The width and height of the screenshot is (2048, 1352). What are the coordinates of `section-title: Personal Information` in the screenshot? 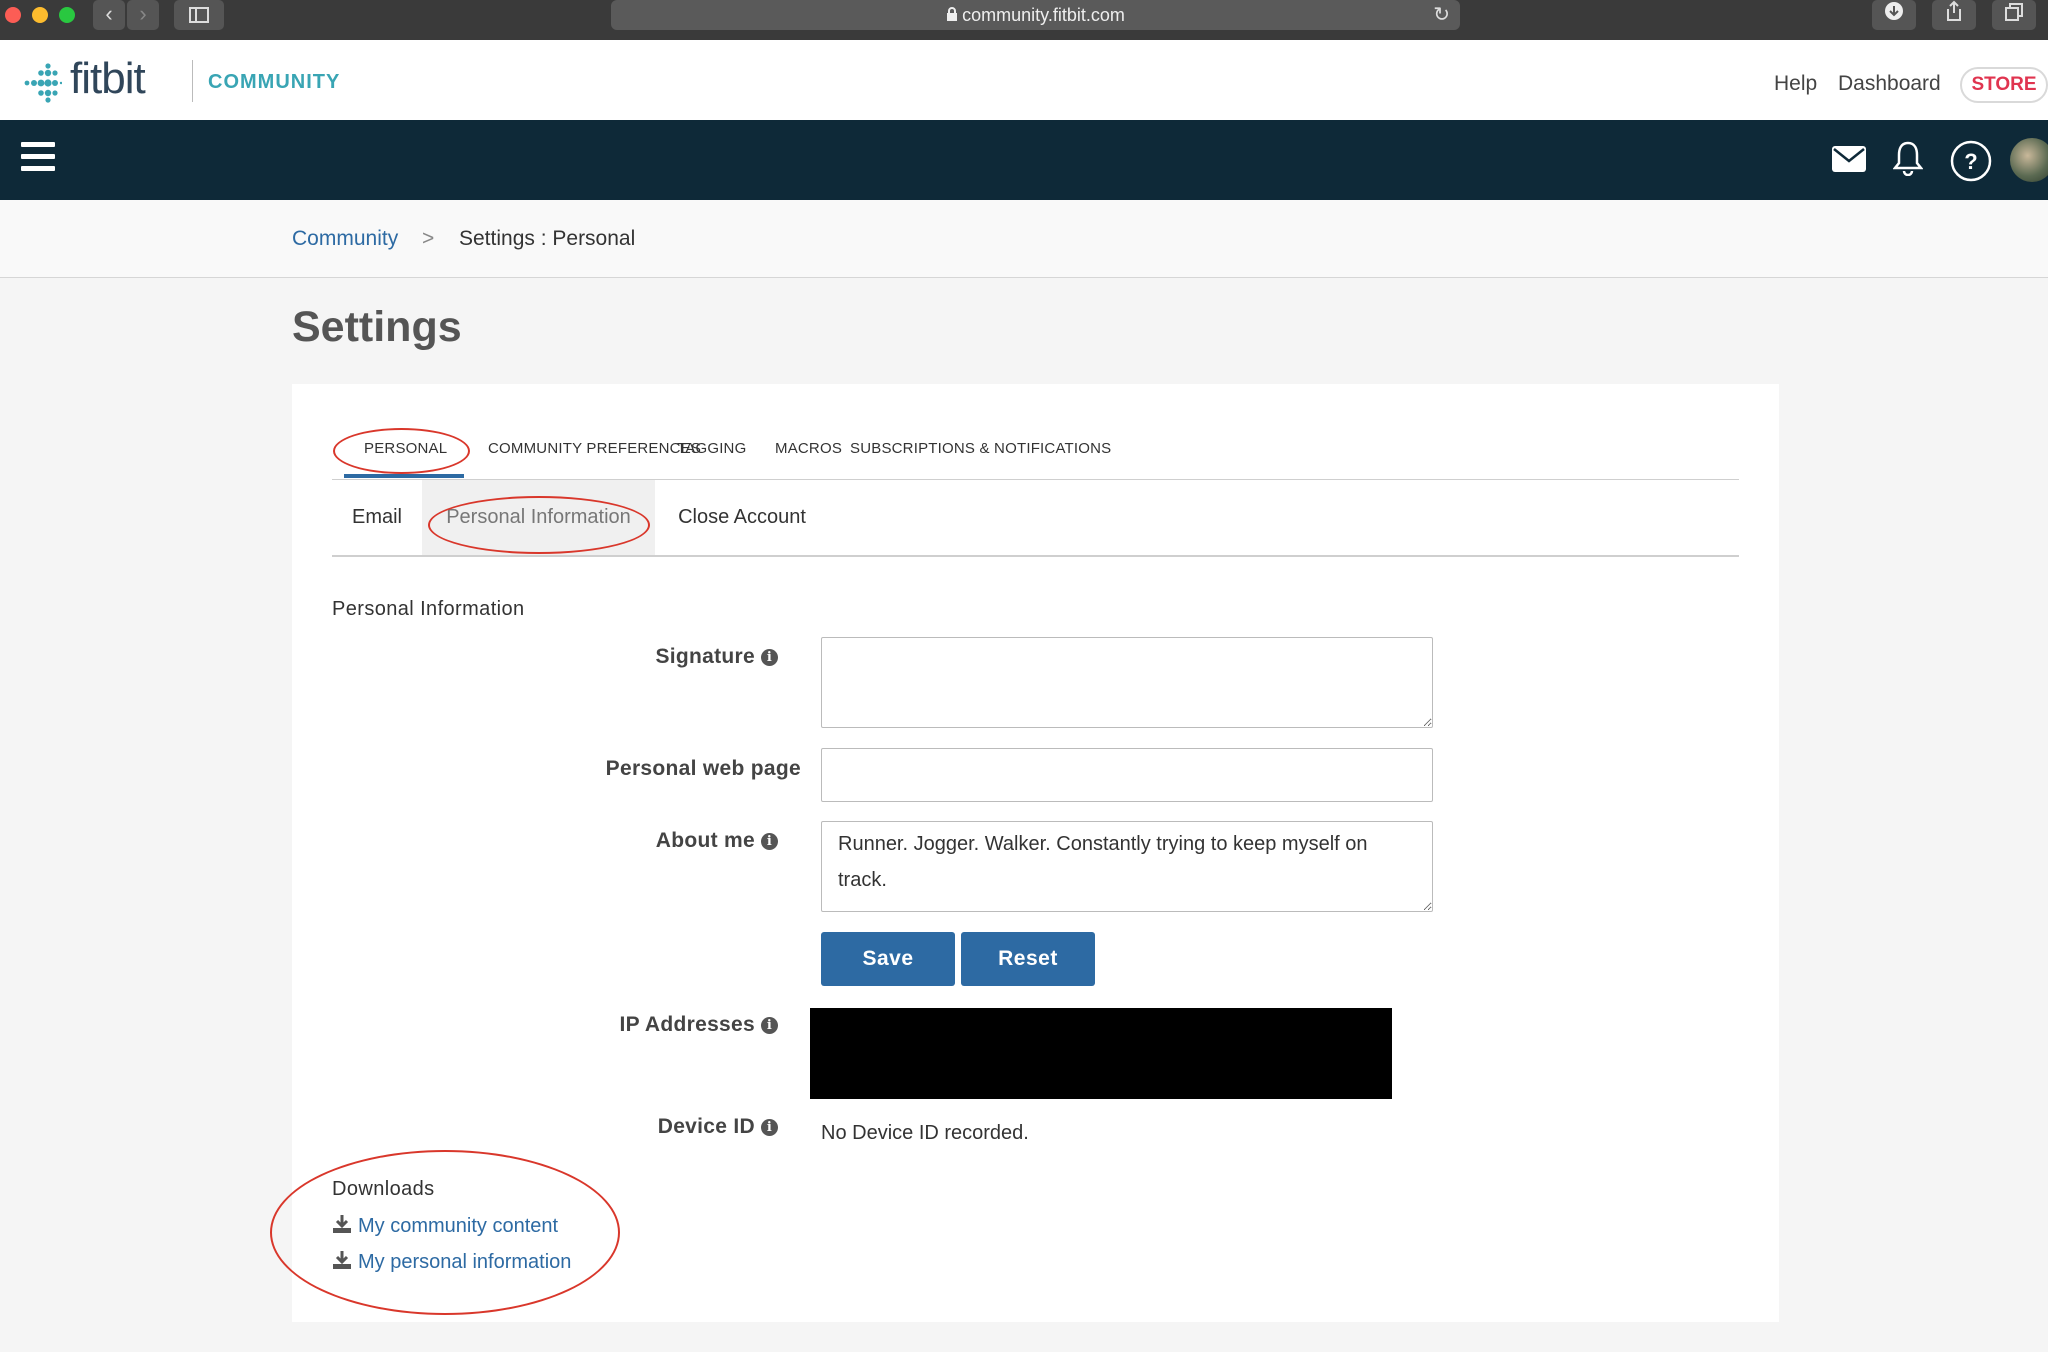 It's located at (428, 609).